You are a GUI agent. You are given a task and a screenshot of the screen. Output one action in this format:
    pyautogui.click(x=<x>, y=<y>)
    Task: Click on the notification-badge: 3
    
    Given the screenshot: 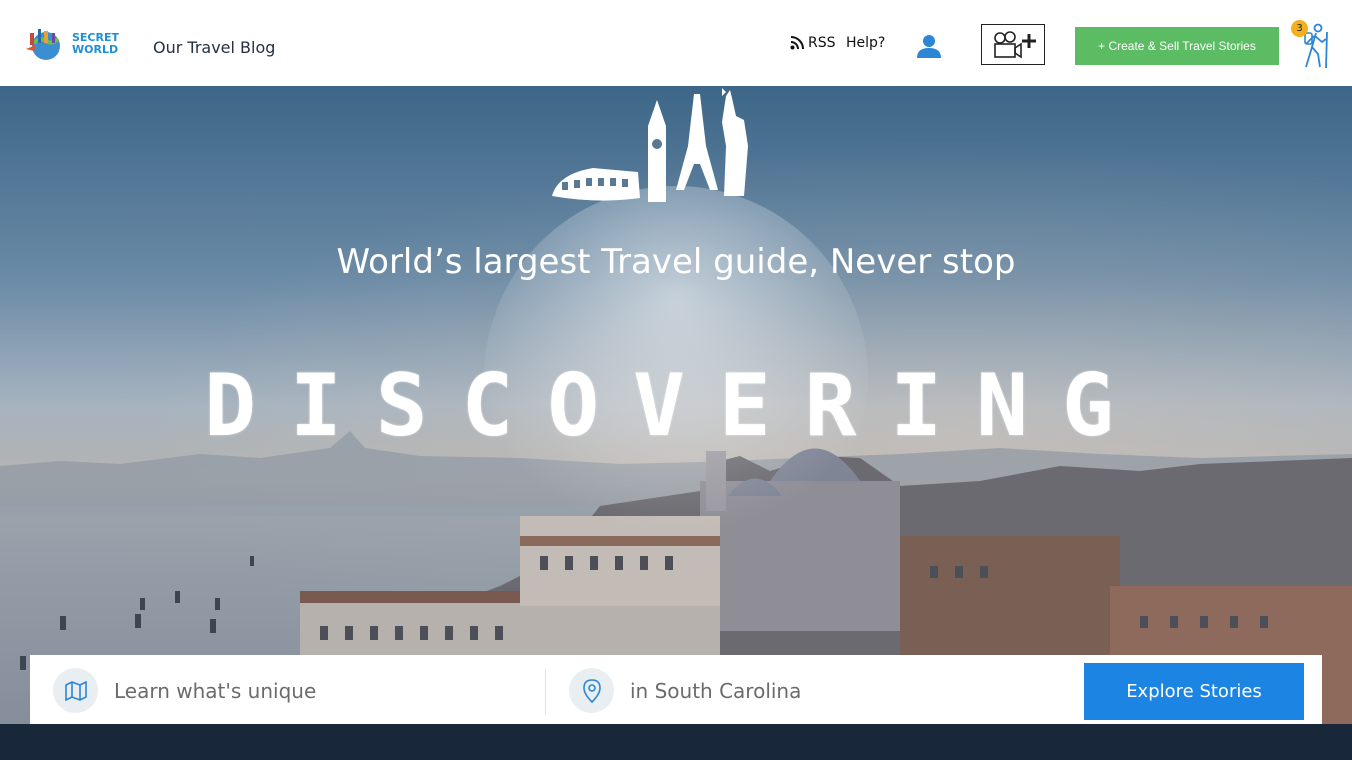 What is the action you would take?
    pyautogui.click(x=1299, y=28)
    